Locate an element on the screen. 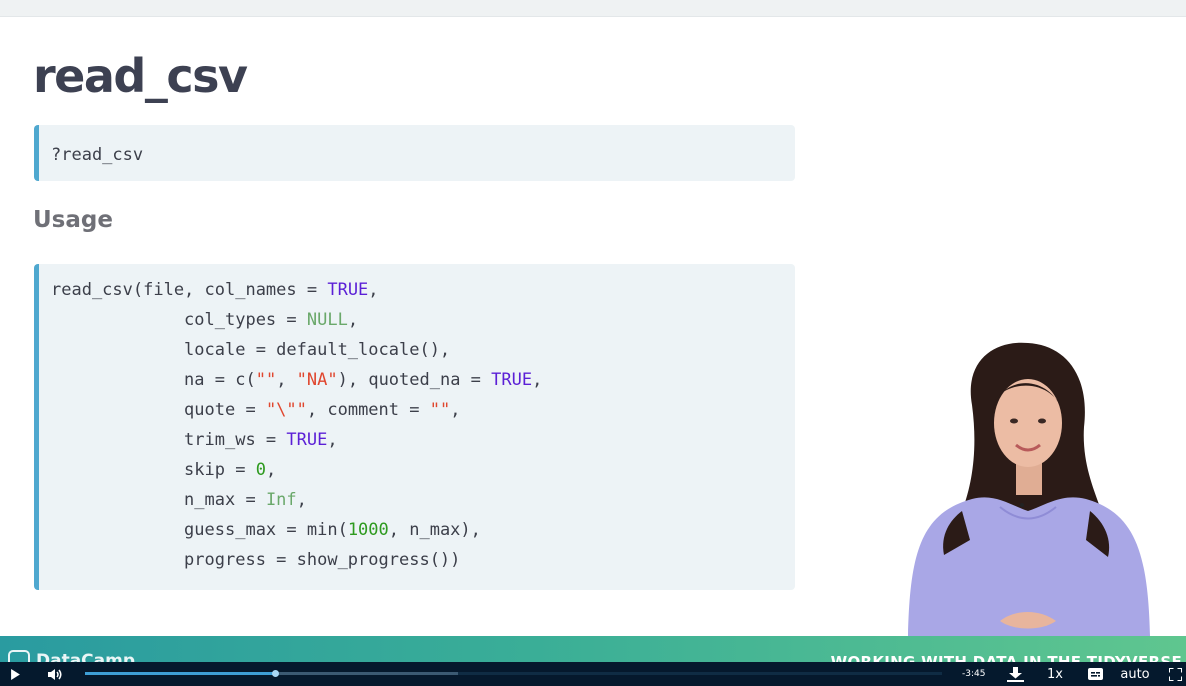 This screenshot has width=1186, height=686. play-icon is located at coordinates (15, 674).